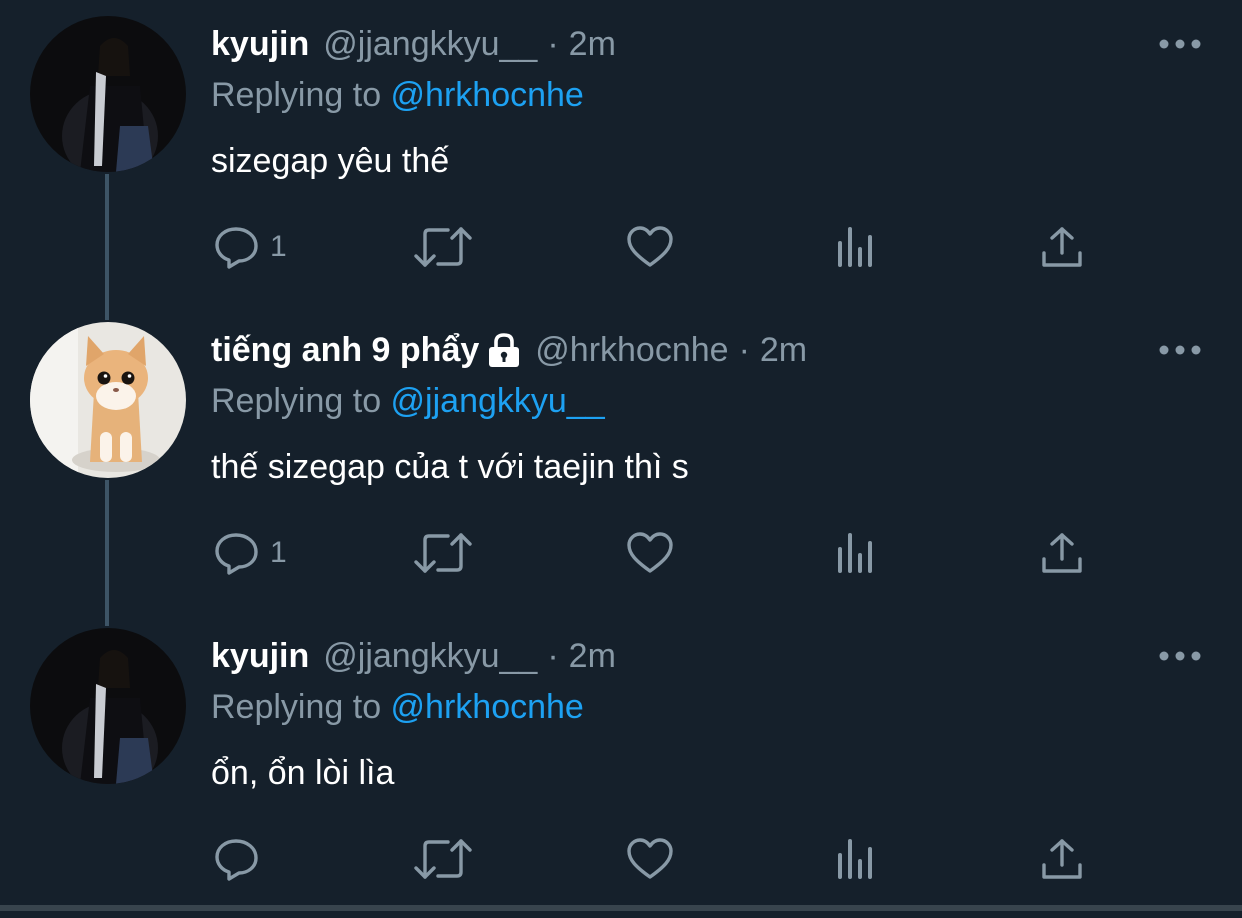  Describe the element at coordinates (498, 401) in the screenshot. I see `mention-link: @jjangkkyu__` at that location.